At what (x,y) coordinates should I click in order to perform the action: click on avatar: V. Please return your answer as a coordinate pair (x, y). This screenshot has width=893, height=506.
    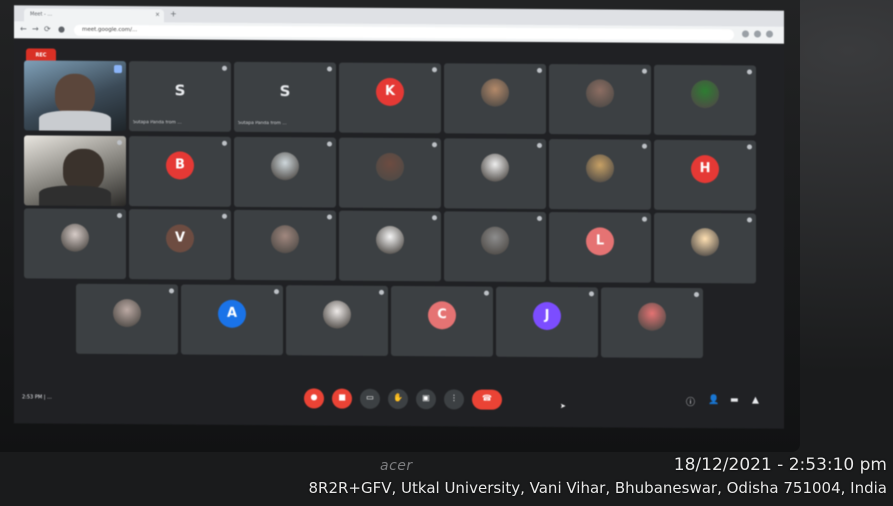
    Looking at the image, I should click on (180, 238).